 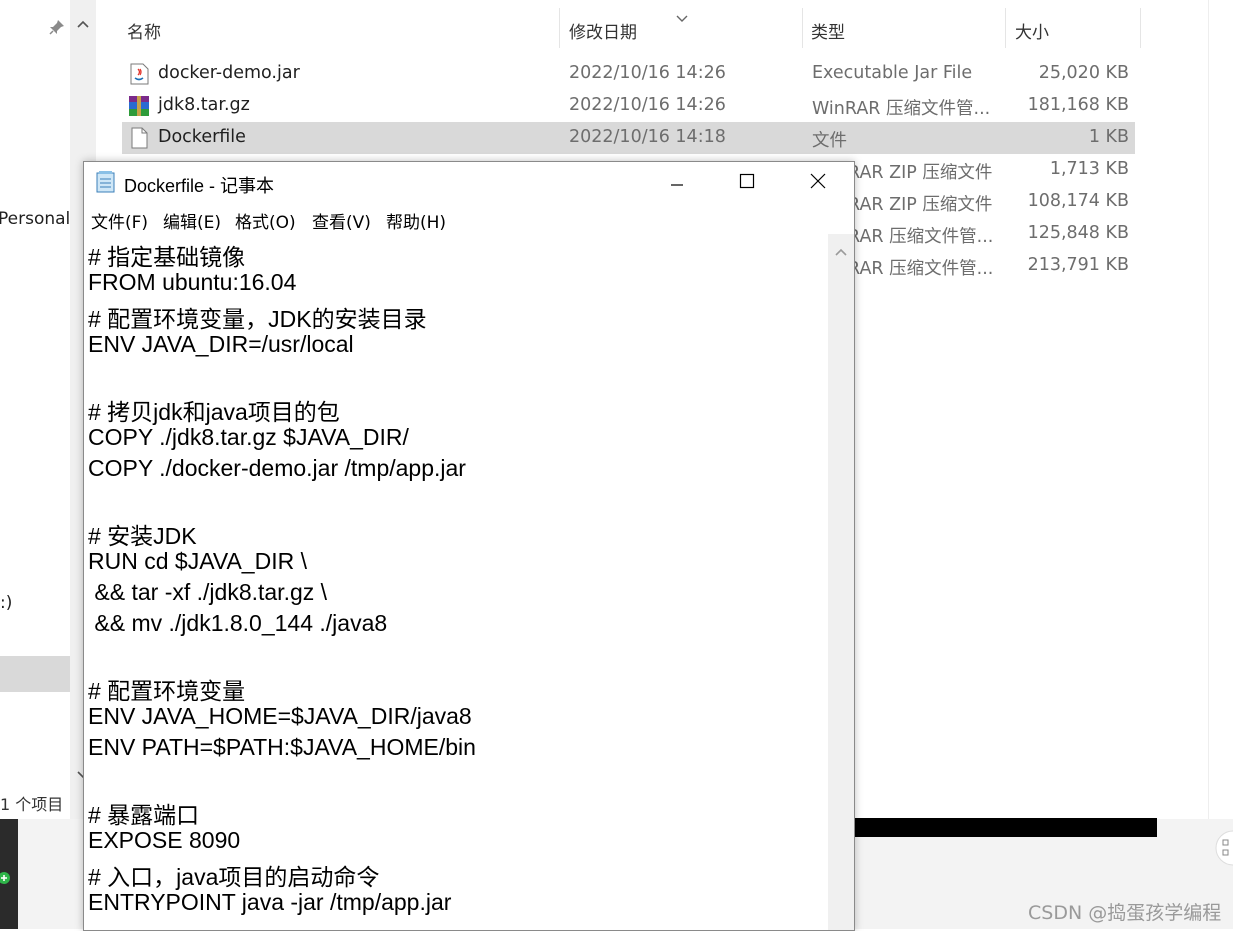 What do you see at coordinates (164, 840) in the screenshot?
I see `code-line: EXPOSE 8090` at bounding box center [164, 840].